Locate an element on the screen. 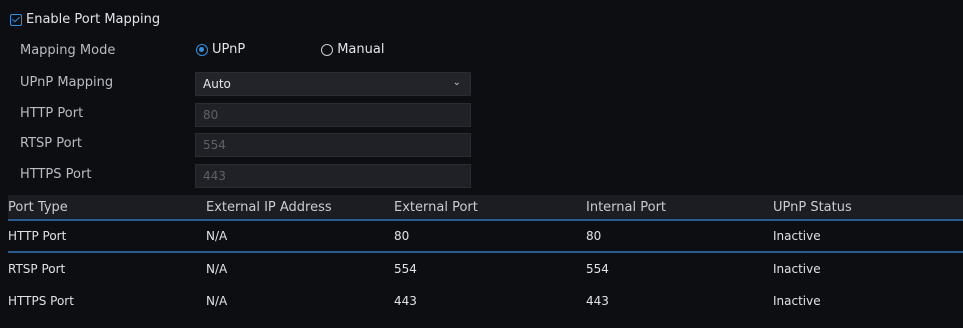 This screenshot has width=963, height=328. checkbox-checked-icon is located at coordinates (16, 19).